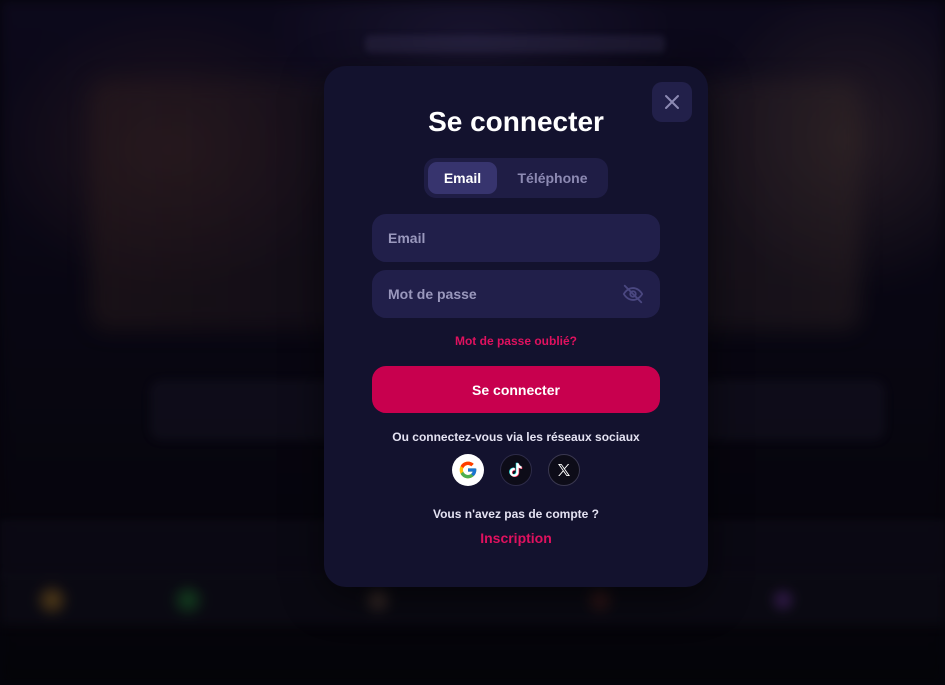 Image resolution: width=945 pixels, height=685 pixels. I want to click on social-login-buttons, so click(516, 470).